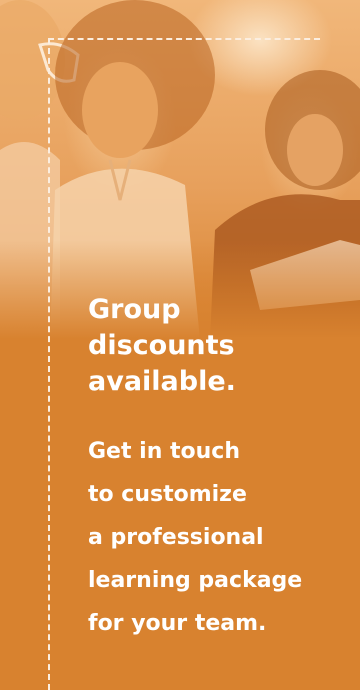 Image resolution: width=360 pixels, height=690 pixels. What do you see at coordinates (162, 381) in the screenshot?
I see `headline-line: available.` at bounding box center [162, 381].